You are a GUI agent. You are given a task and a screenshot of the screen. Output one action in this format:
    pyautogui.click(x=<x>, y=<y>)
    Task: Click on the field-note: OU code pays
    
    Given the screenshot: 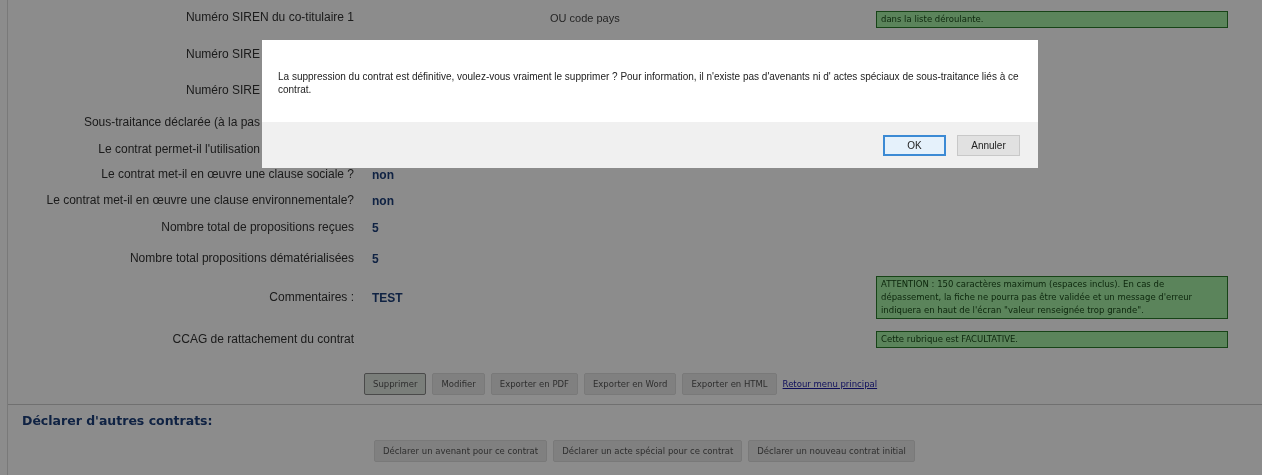 What is the action you would take?
    pyautogui.click(x=584, y=17)
    